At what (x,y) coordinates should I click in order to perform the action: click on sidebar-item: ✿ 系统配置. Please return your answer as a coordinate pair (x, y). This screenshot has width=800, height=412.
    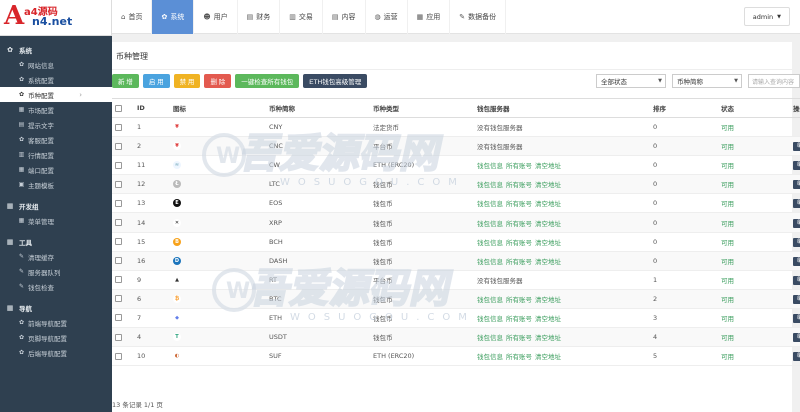
    Looking at the image, I should click on (56, 79).